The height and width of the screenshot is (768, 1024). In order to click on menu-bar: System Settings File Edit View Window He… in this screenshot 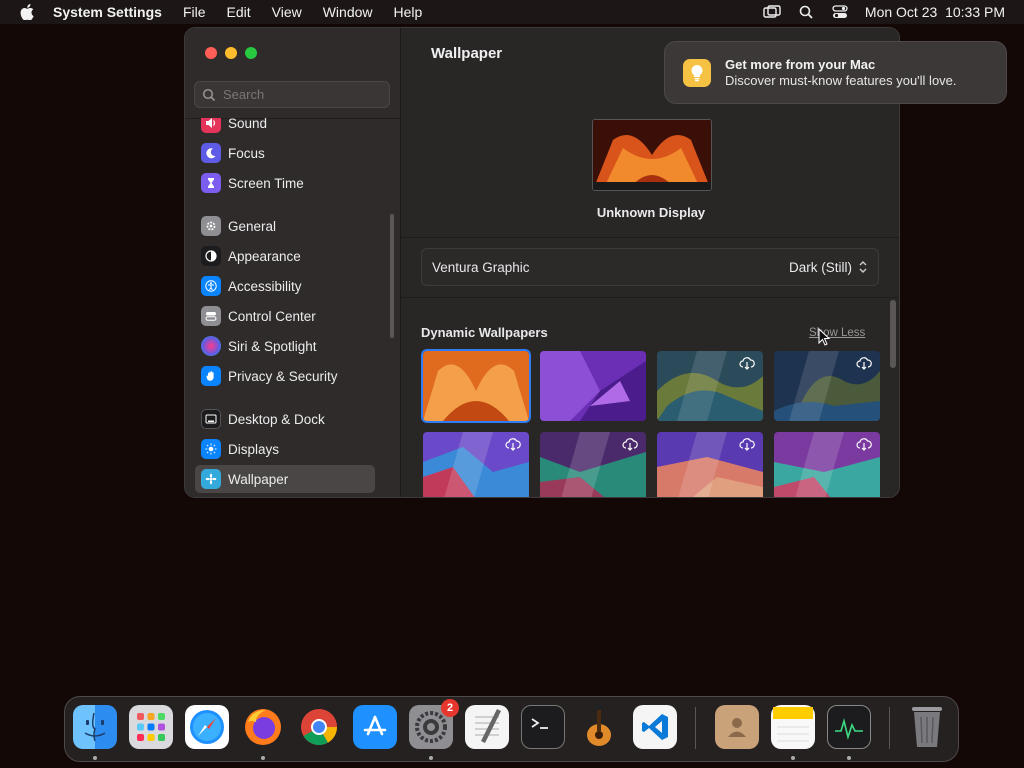, I will do `click(512, 12)`.